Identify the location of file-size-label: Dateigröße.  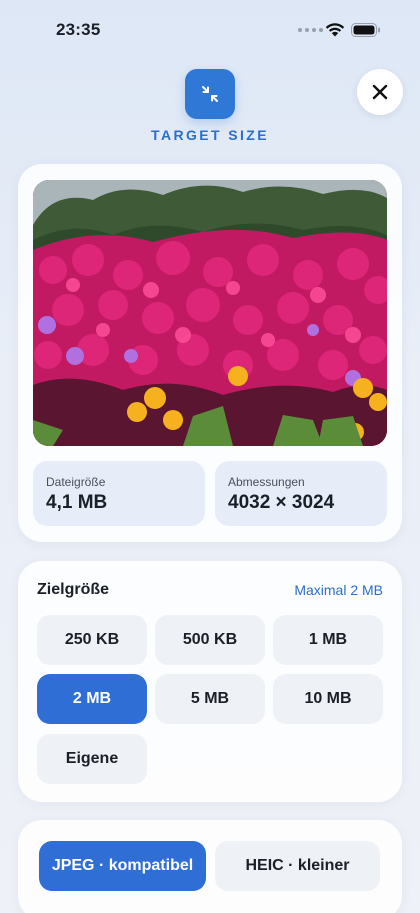
(76, 482).